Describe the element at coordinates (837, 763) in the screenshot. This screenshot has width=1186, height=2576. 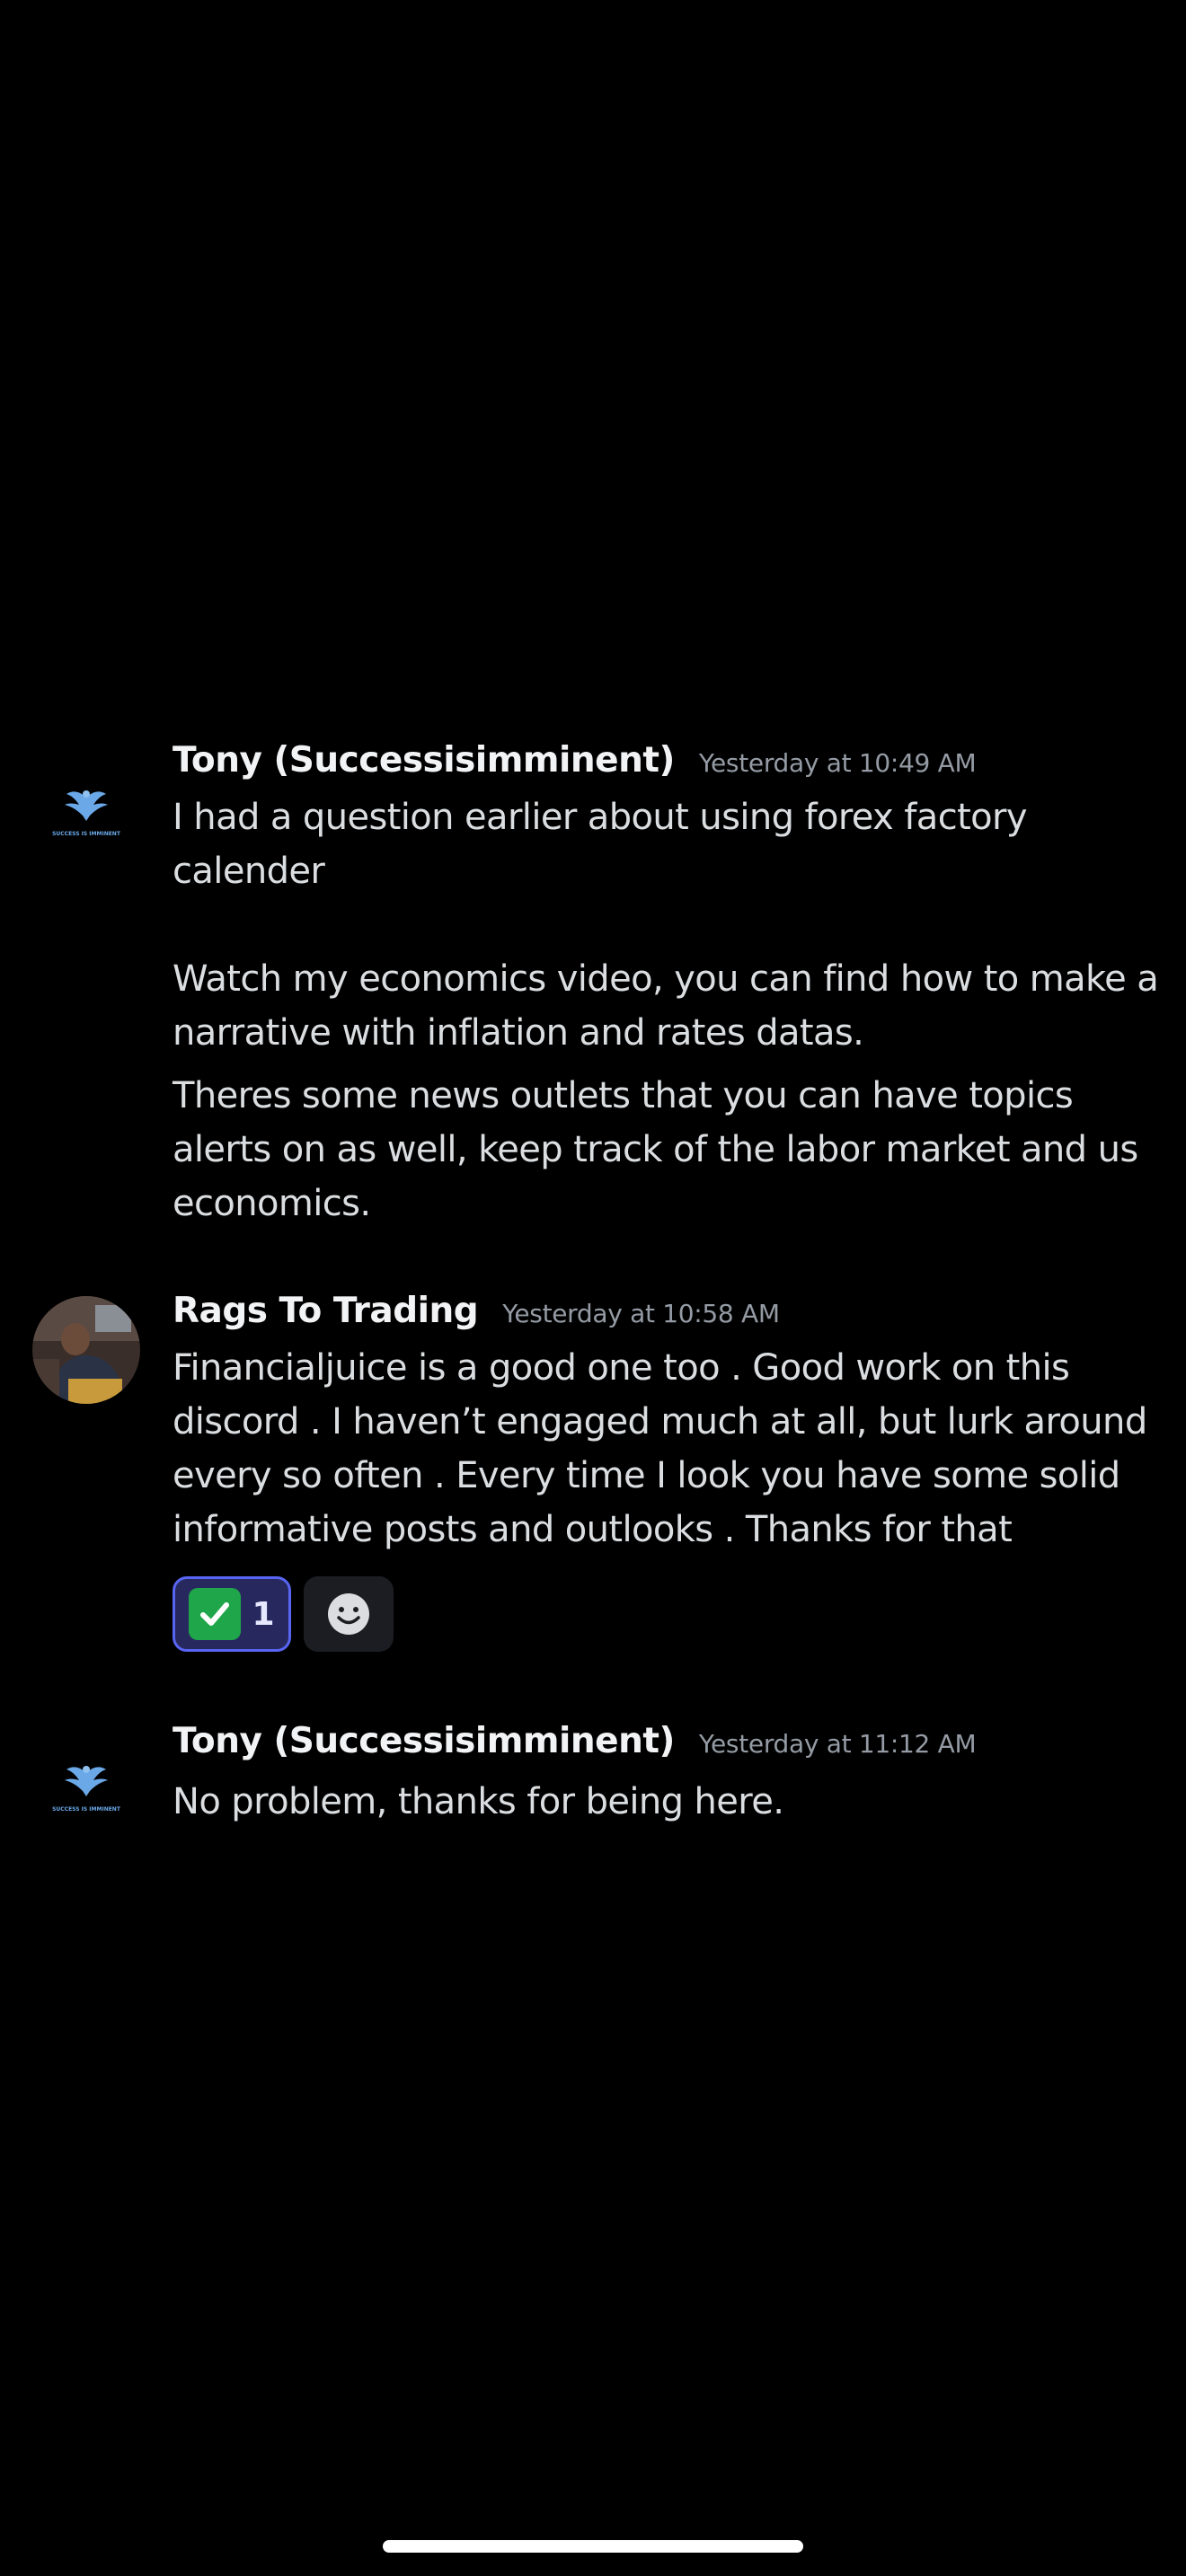
I see `timestamp: Yesterday at 10:49 AM` at that location.